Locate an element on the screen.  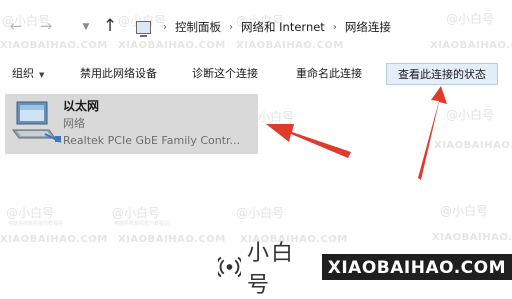
breadcrumb-item-control-panel: 控制面板 is located at coordinates (198, 27).